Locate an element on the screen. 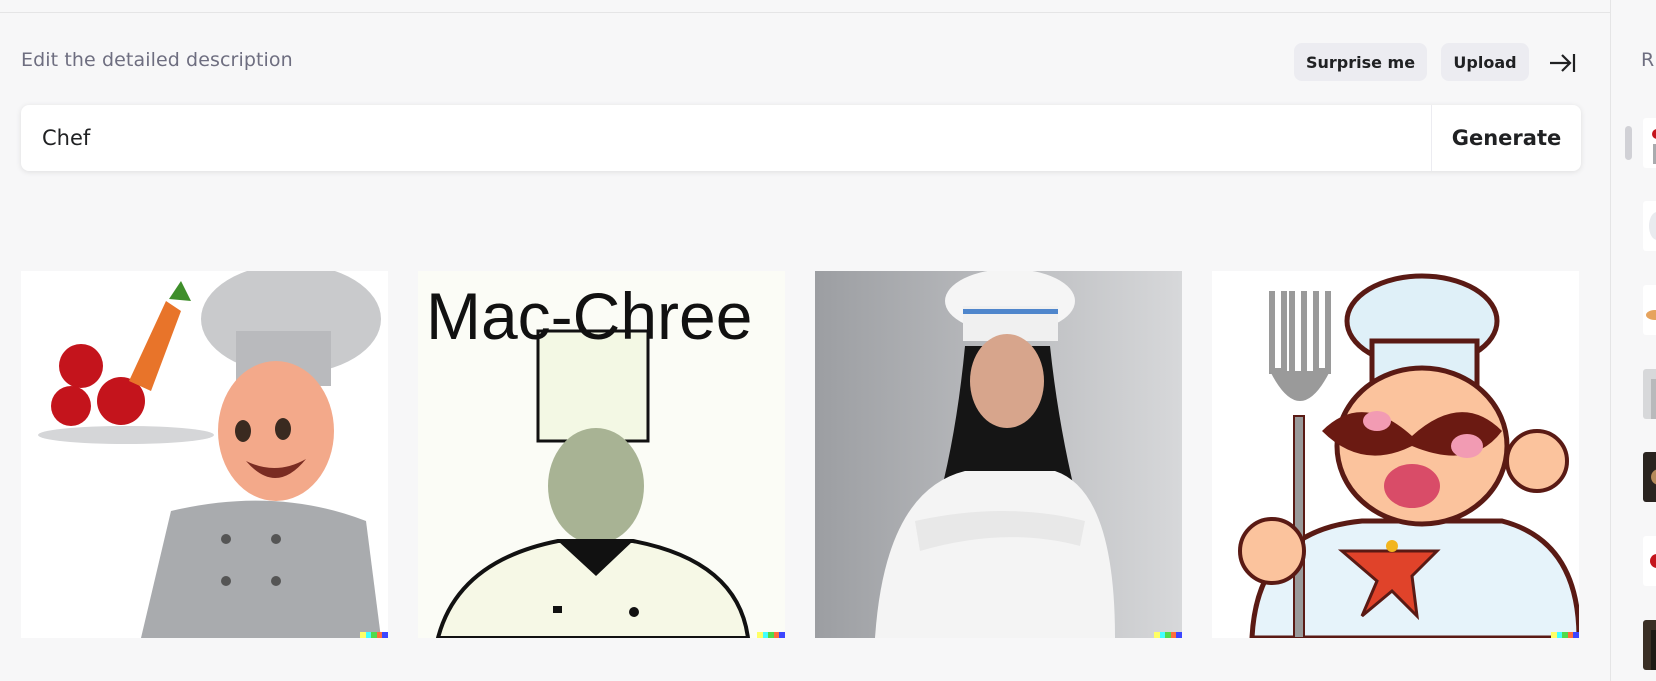  generate-button: Generate is located at coordinates (1506, 138).